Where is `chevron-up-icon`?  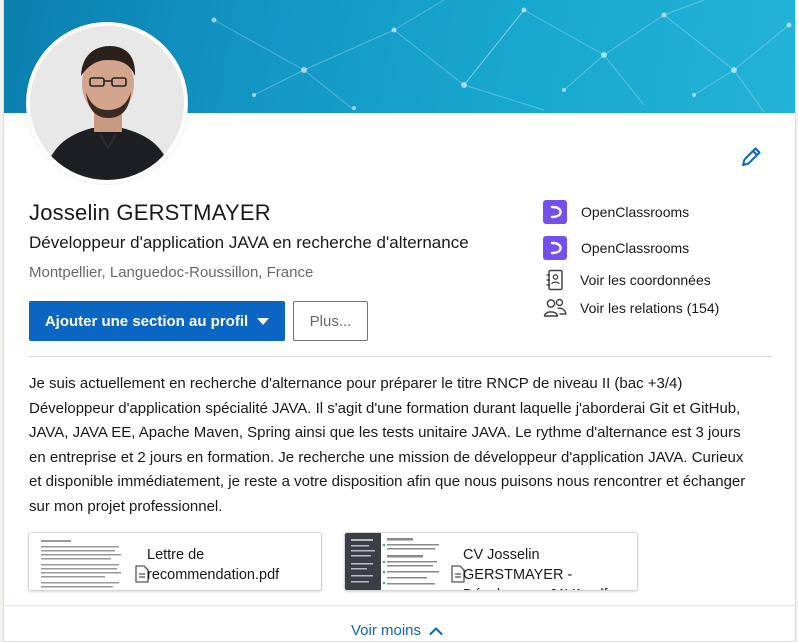
chevron-up-icon is located at coordinates (436, 631).